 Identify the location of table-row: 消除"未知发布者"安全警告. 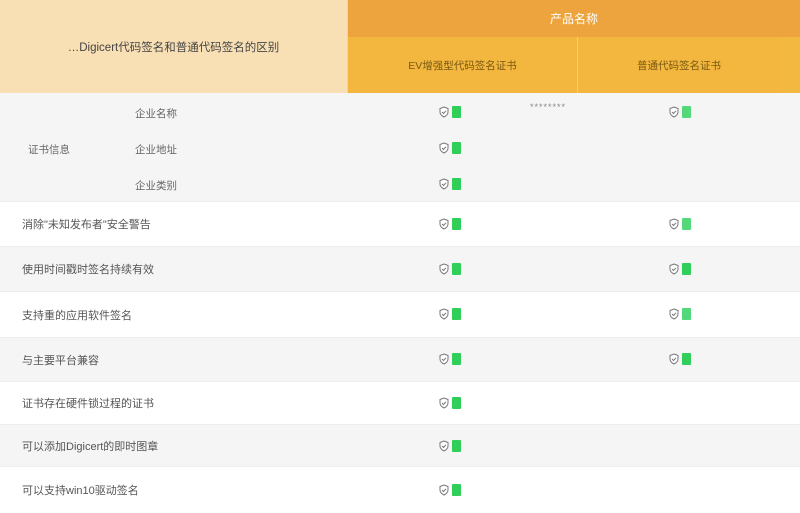
(400, 224).